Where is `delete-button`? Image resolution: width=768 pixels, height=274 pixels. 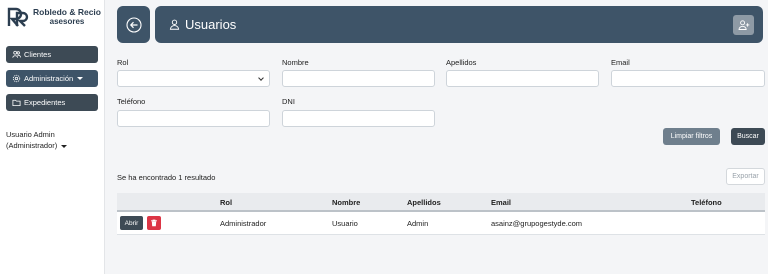 delete-button is located at coordinates (154, 223).